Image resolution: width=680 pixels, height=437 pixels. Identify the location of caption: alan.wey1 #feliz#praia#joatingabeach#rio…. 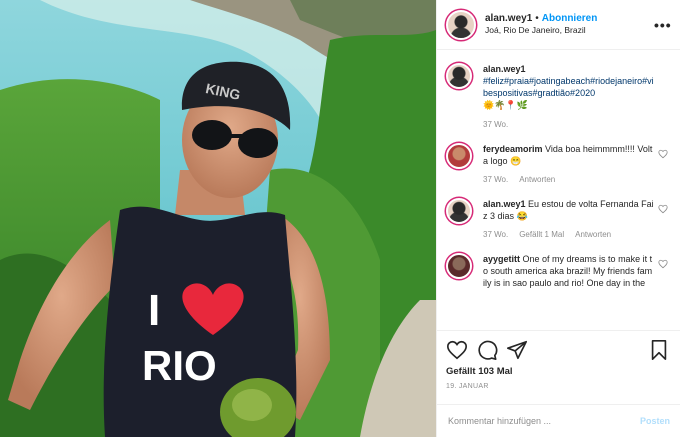
(558, 96).